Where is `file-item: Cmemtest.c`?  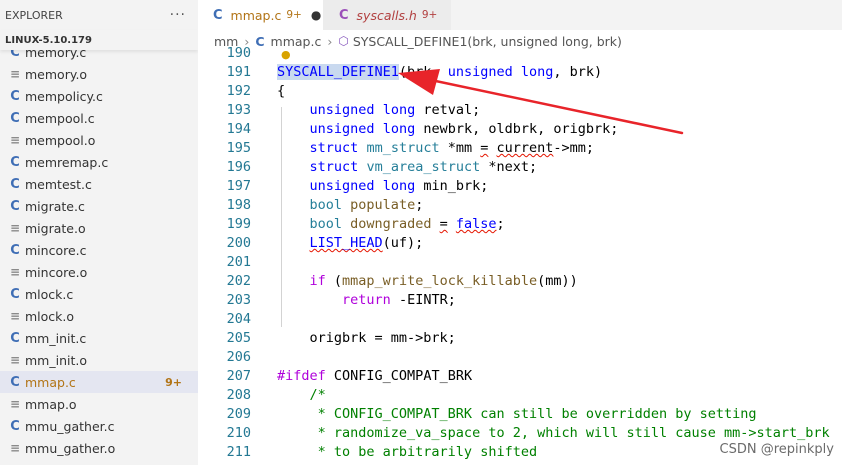
file-item: Cmemtest.c is located at coordinates (99, 184).